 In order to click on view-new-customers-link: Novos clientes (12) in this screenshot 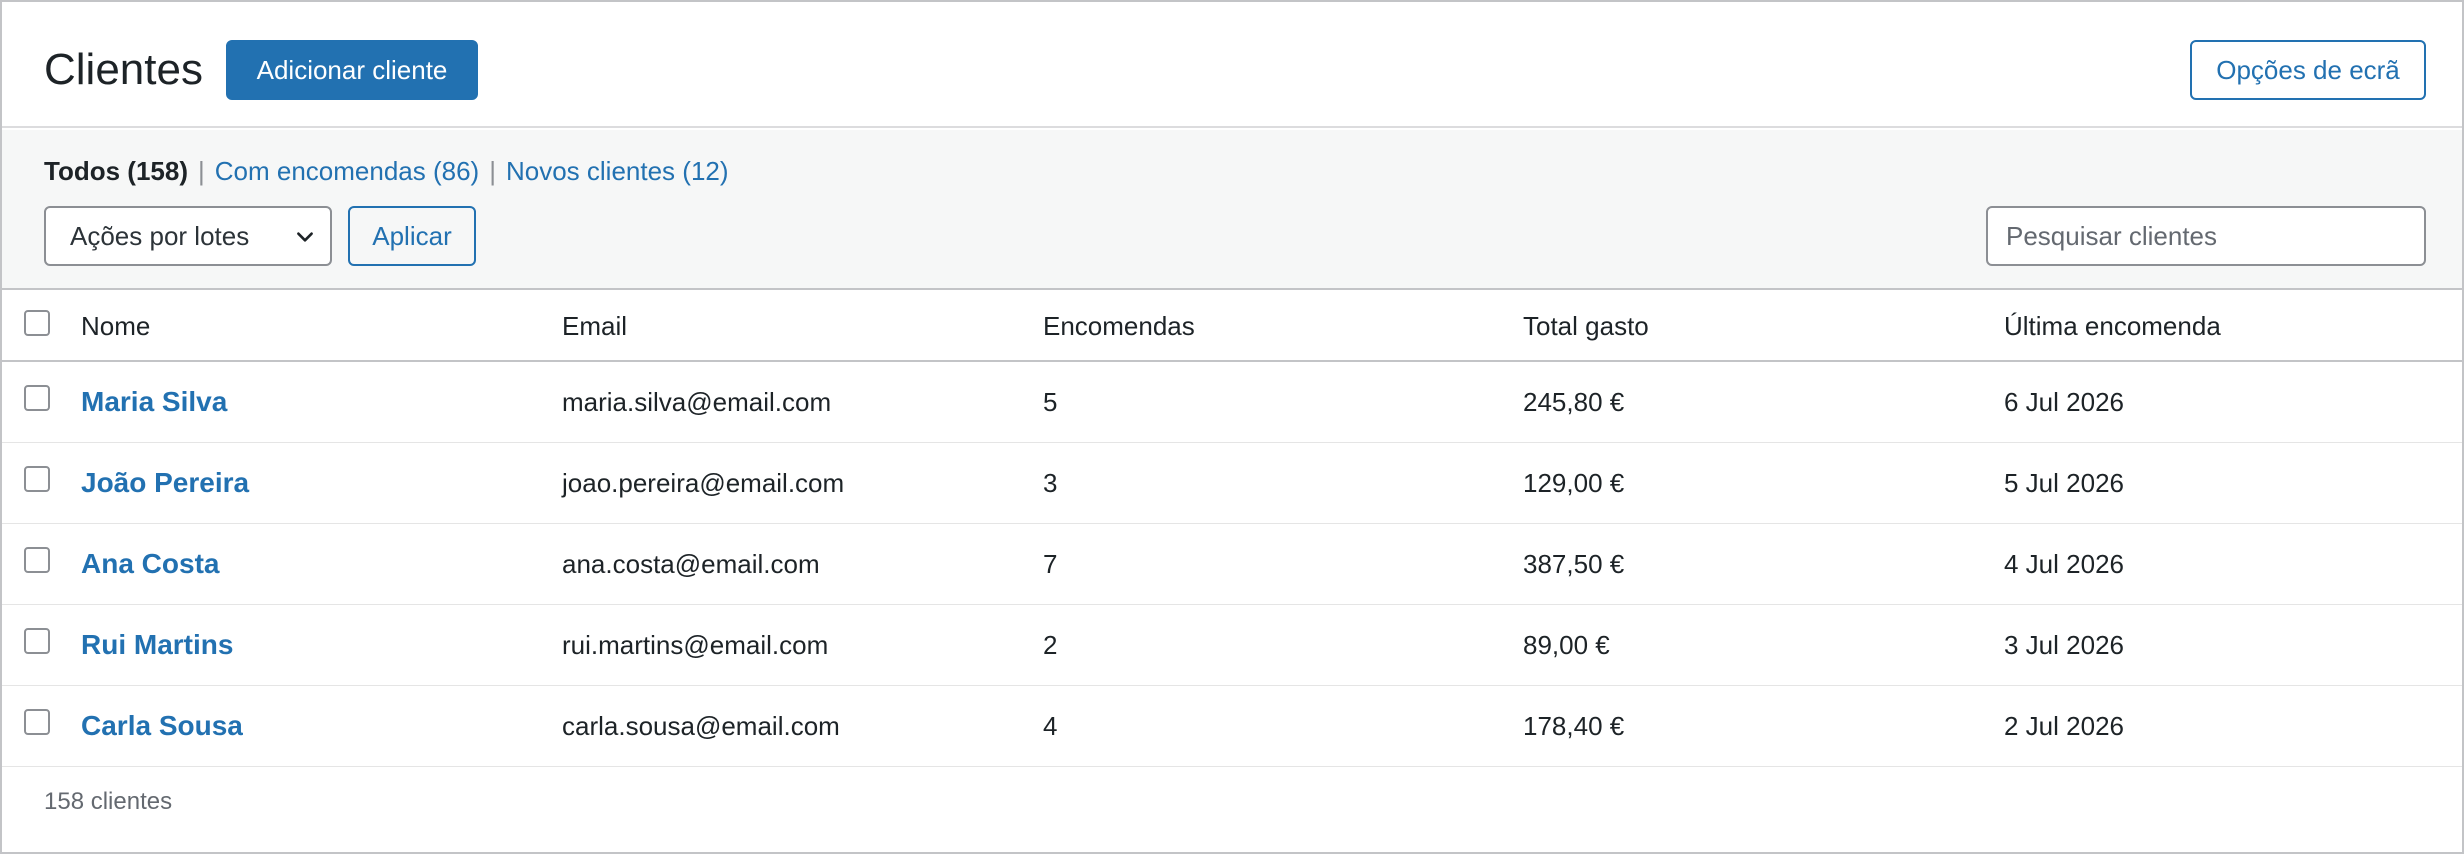, I will do `click(617, 171)`.